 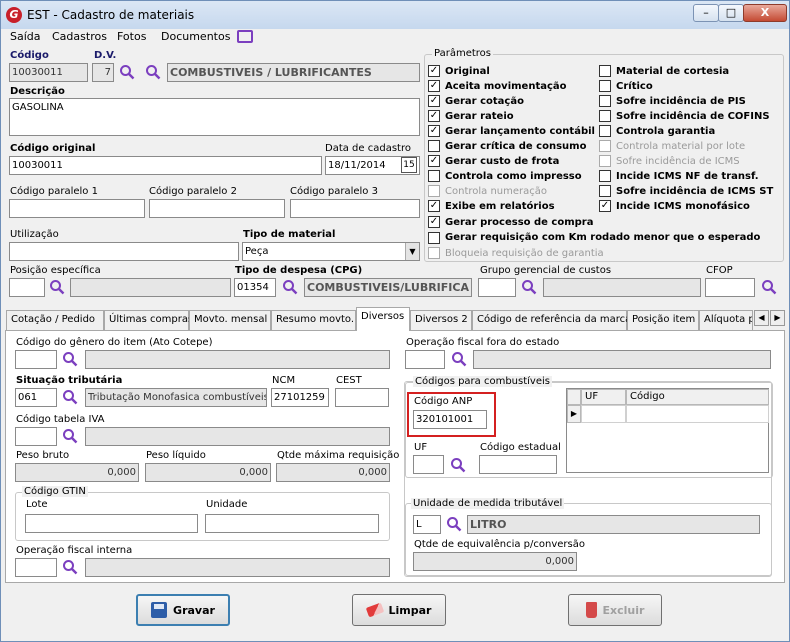 I want to click on tab-aliquota: Alíquota p, so click(x=726, y=320).